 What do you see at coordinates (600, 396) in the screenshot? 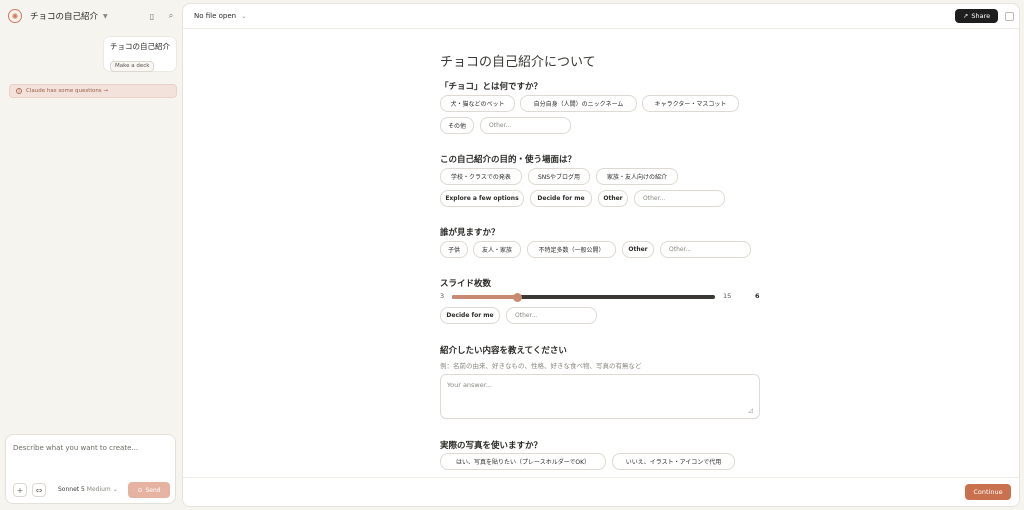
I see `answer-textarea: Your answer... ◿` at bounding box center [600, 396].